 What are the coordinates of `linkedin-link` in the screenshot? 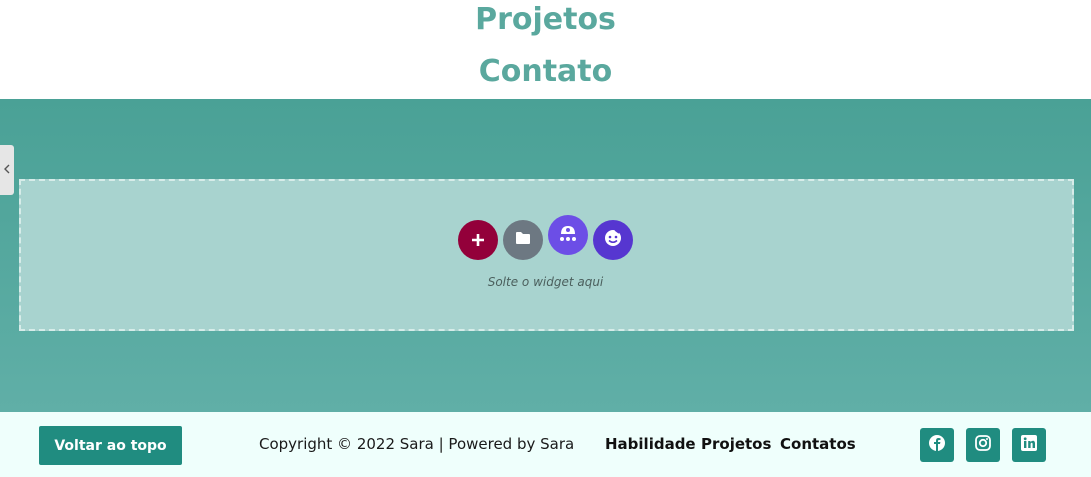 It's located at (1029, 445).